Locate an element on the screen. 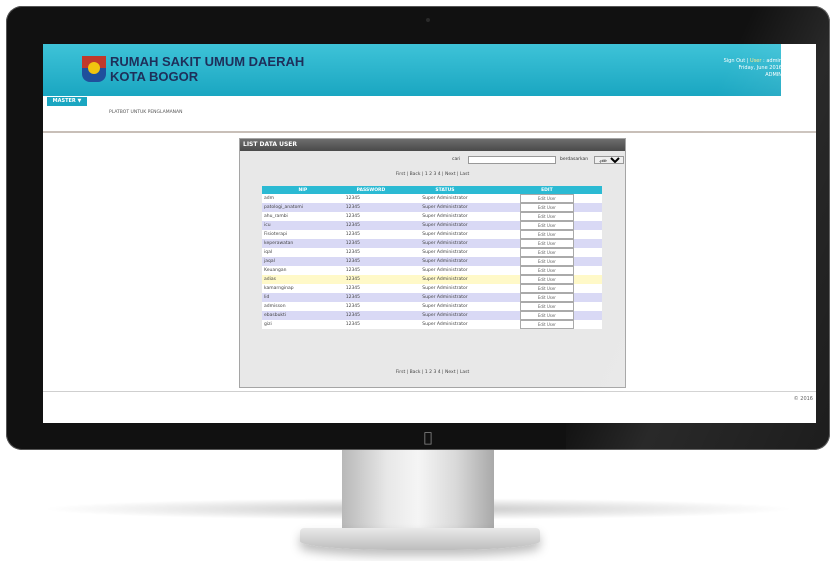  table-row: lid 12345 Super Administrator Edit User is located at coordinates (432, 297).